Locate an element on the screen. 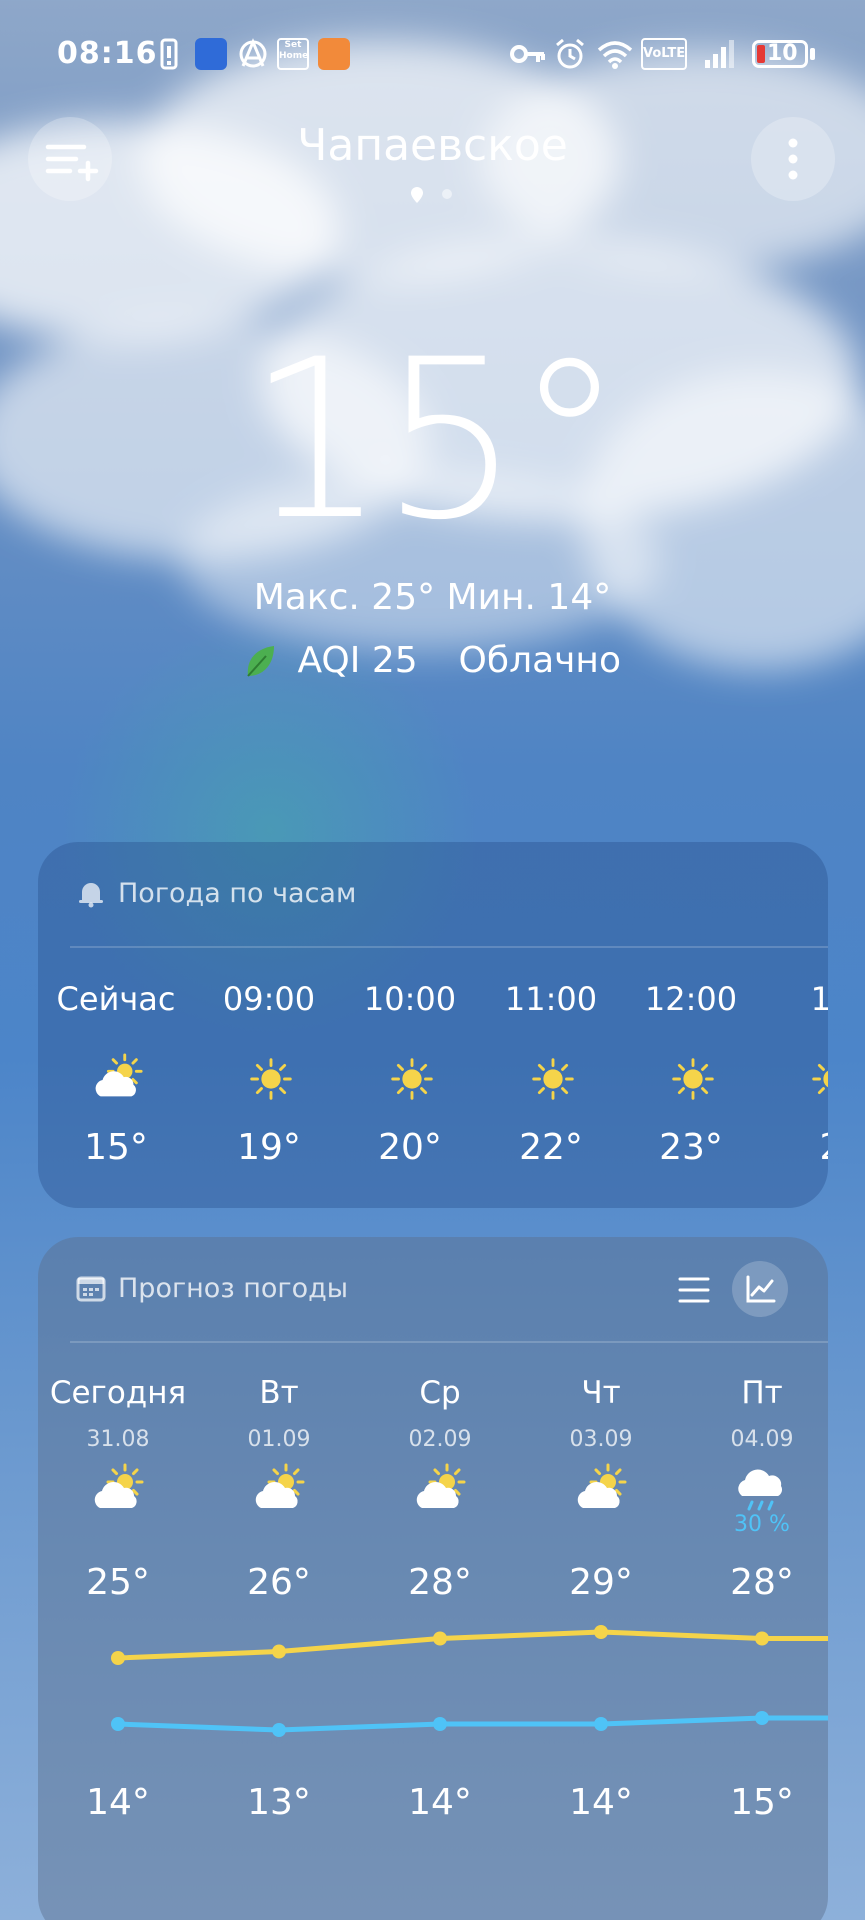 The height and width of the screenshot is (1920, 865). current-temperature: 15° is located at coordinates (435, 440).